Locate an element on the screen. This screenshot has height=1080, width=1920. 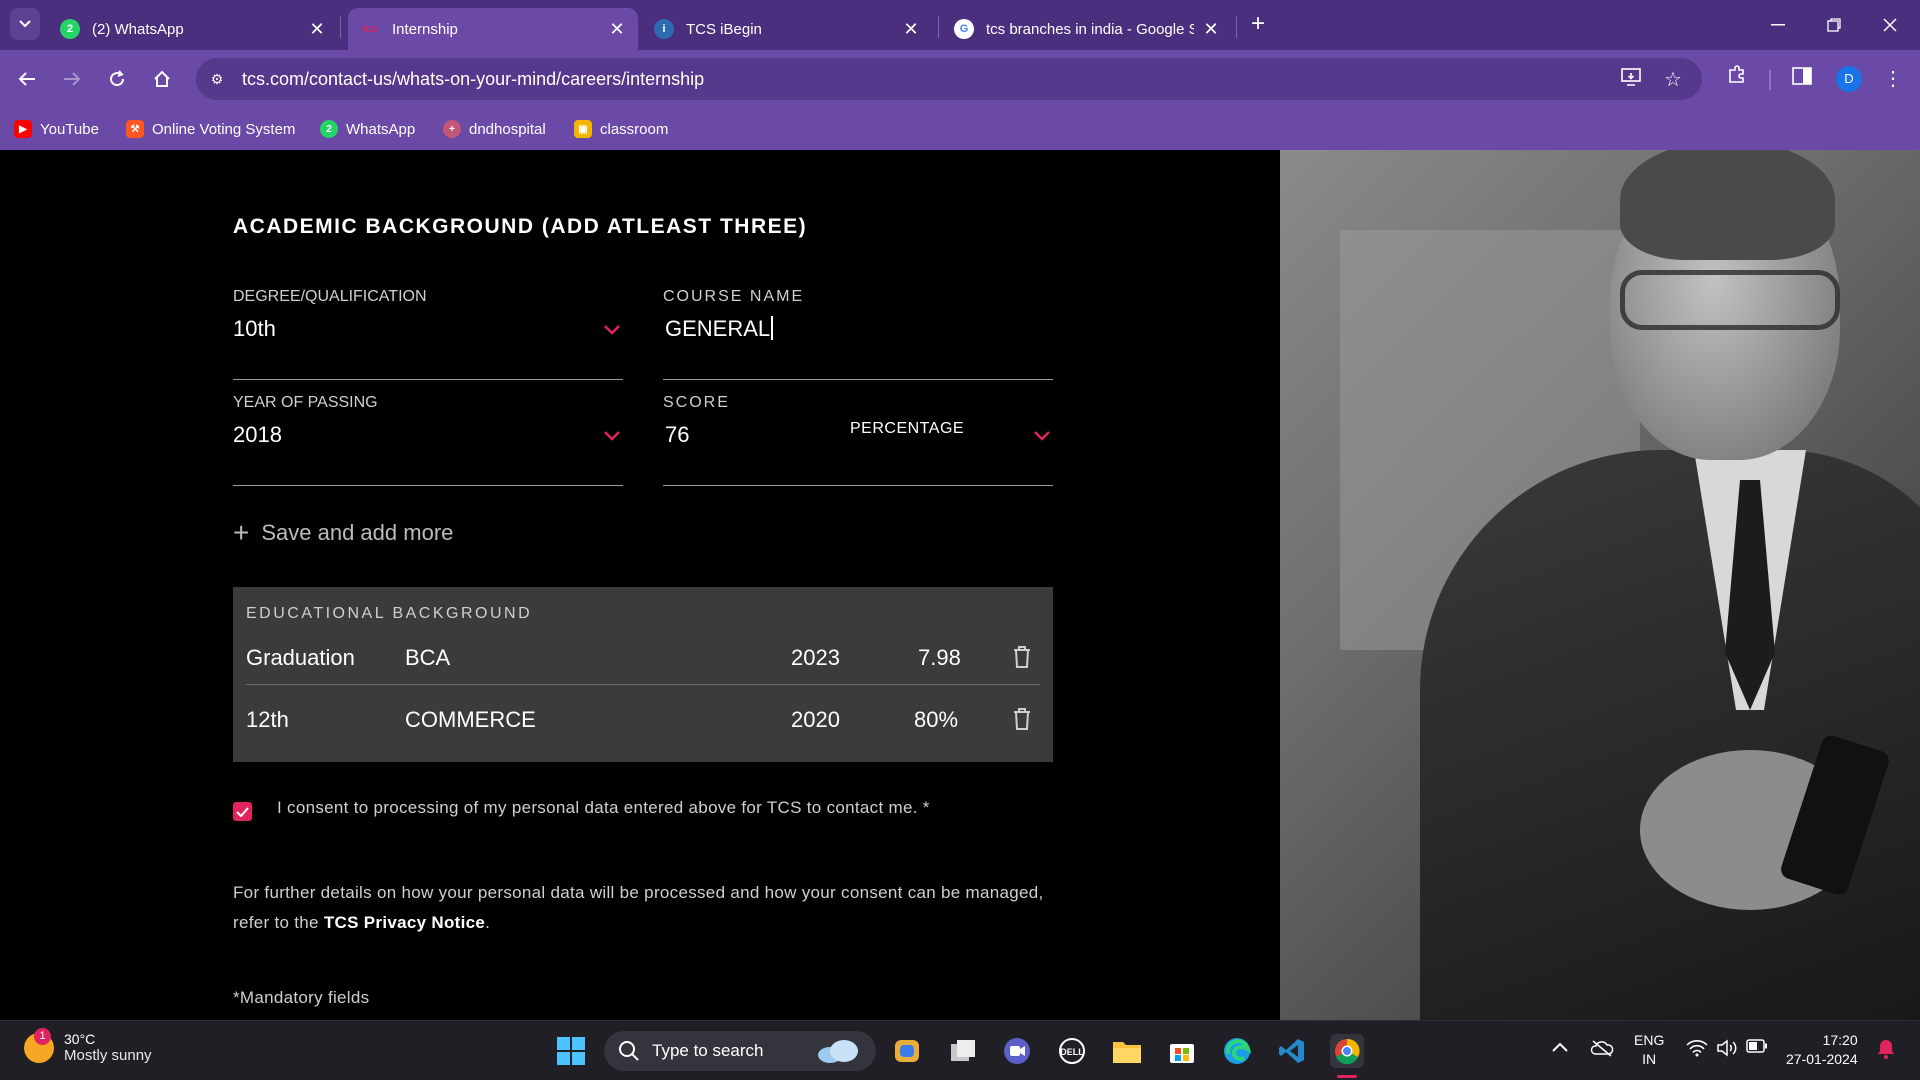
back-arrow-icon is located at coordinates (26, 79).